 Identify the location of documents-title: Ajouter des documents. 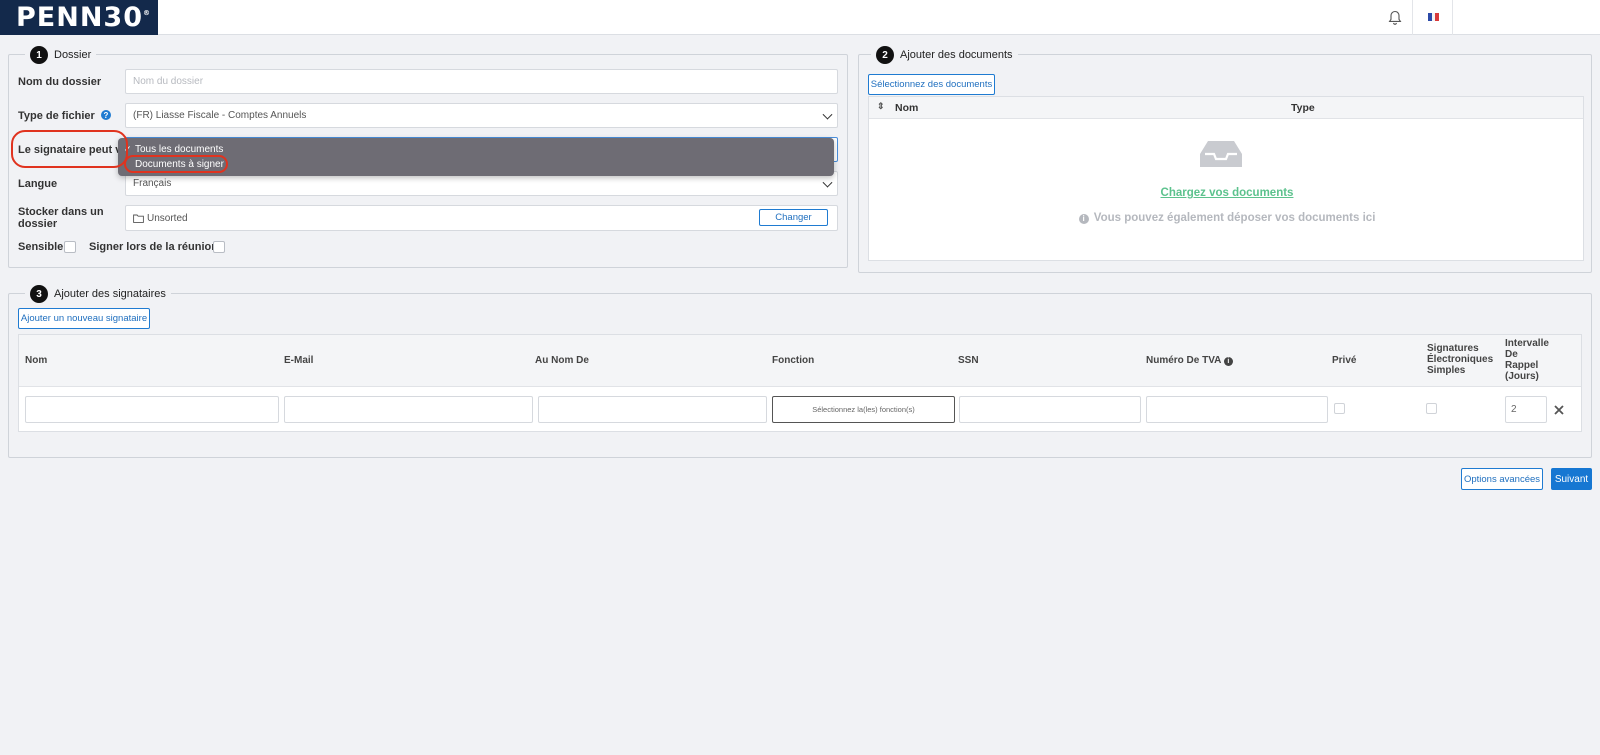
(956, 55).